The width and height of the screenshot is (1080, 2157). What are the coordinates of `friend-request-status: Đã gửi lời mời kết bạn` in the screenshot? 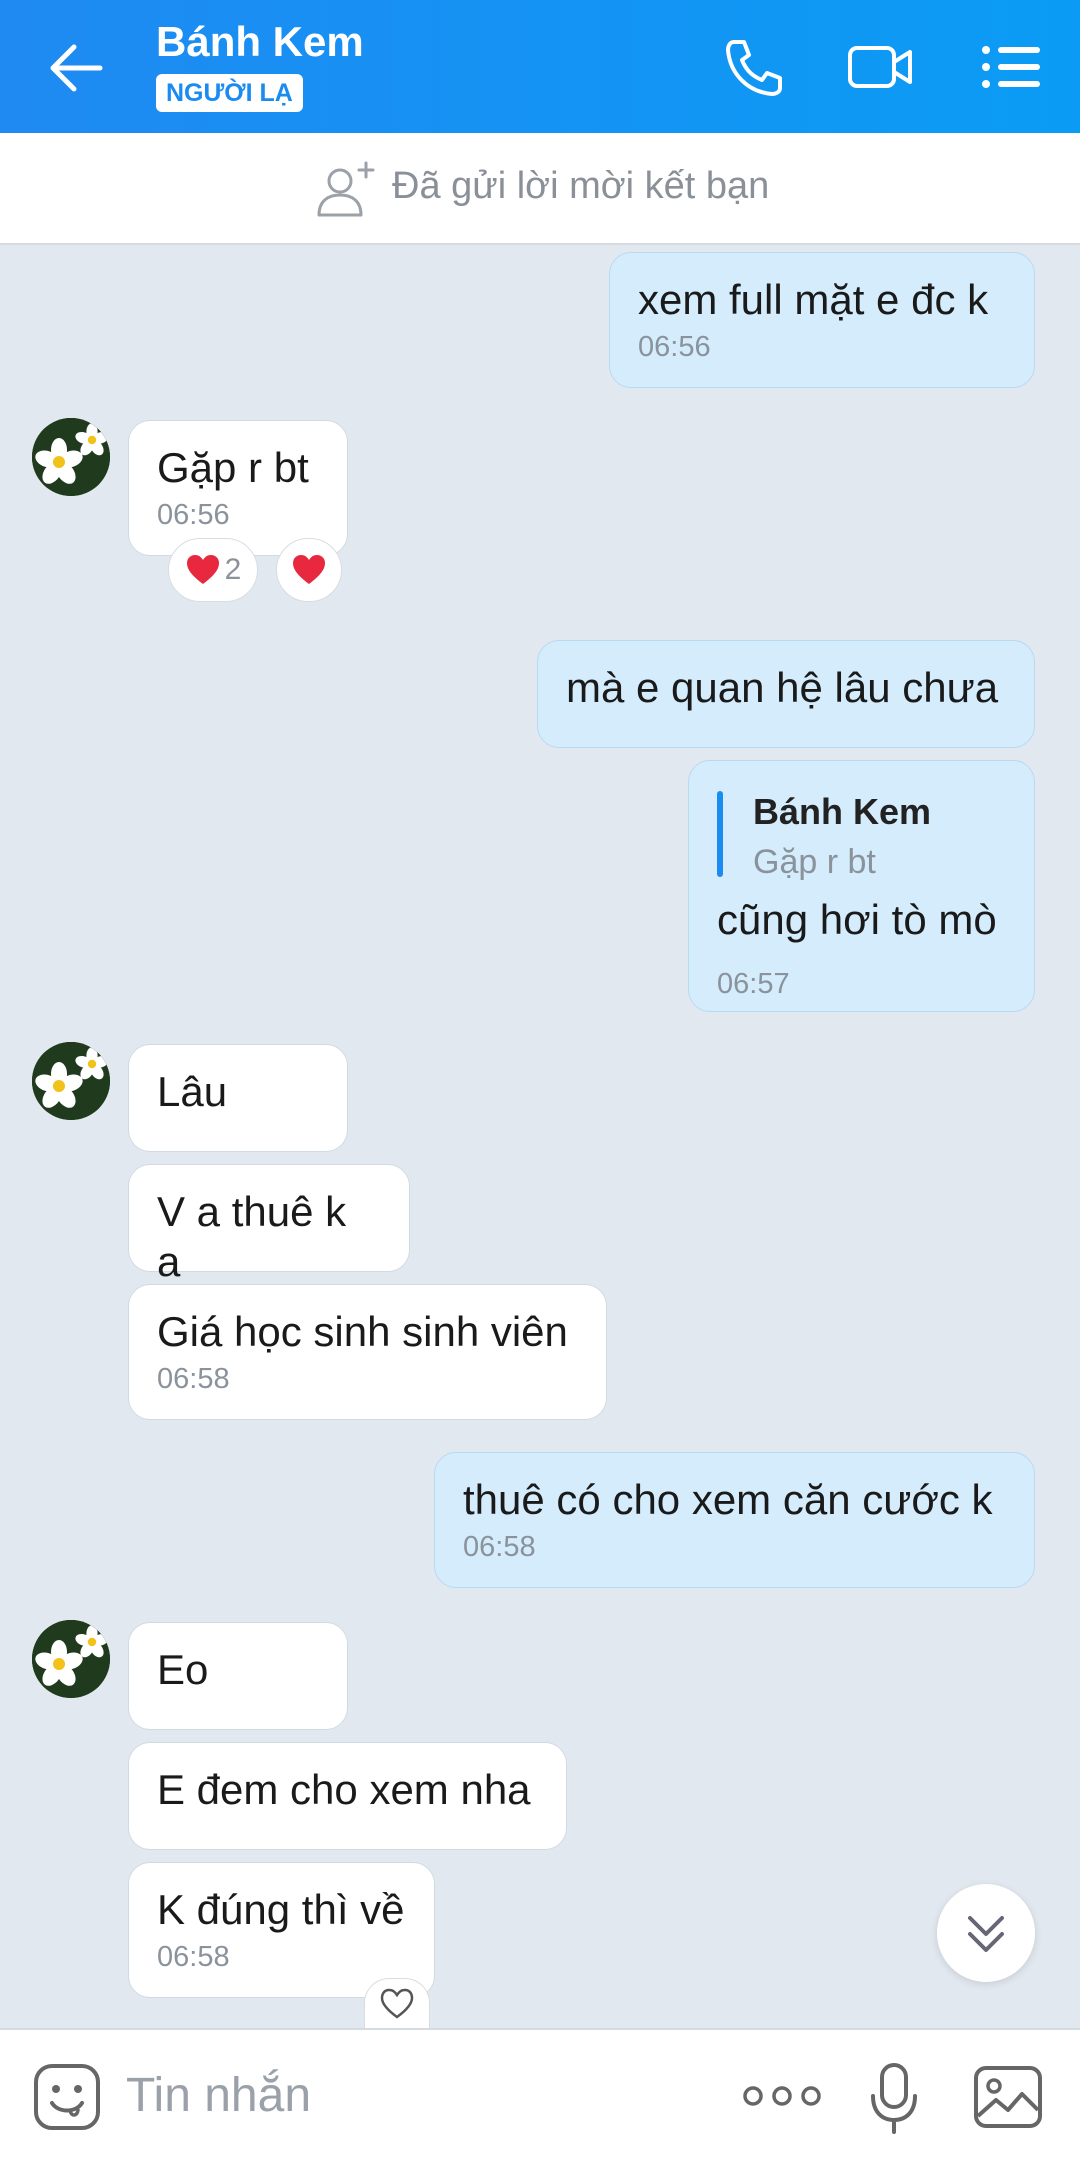 It's located at (581, 186).